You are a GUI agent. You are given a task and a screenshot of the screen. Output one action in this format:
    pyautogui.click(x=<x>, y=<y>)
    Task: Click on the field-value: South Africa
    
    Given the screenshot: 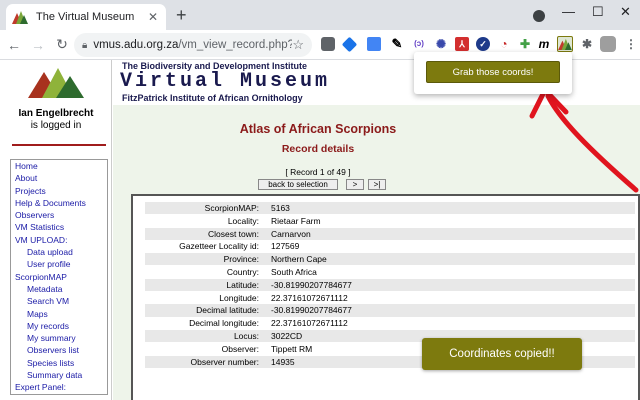 What is the action you would take?
    pyautogui.click(x=294, y=272)
    